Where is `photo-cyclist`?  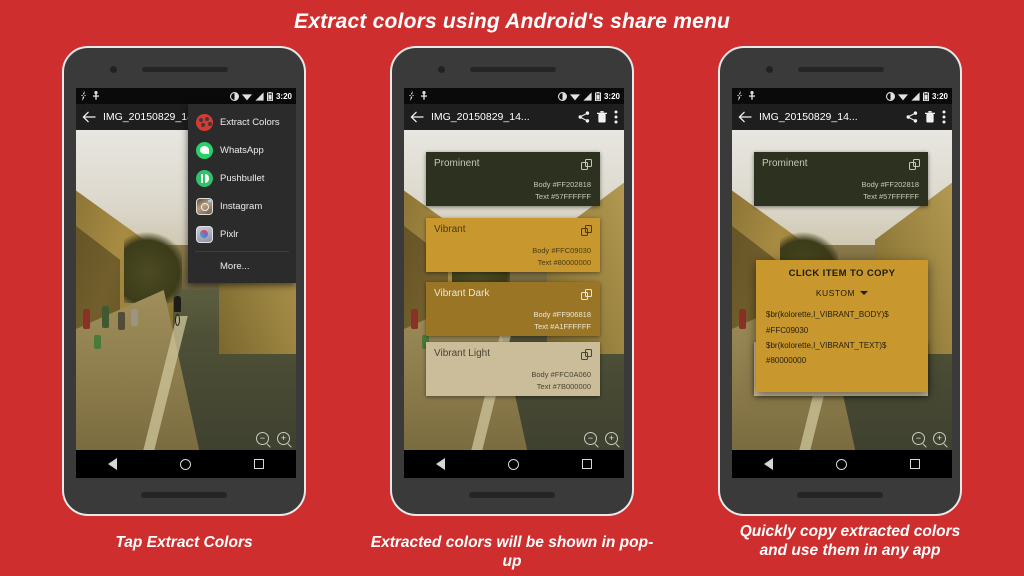 photo-cyclist is located at coordinates (177, 311).